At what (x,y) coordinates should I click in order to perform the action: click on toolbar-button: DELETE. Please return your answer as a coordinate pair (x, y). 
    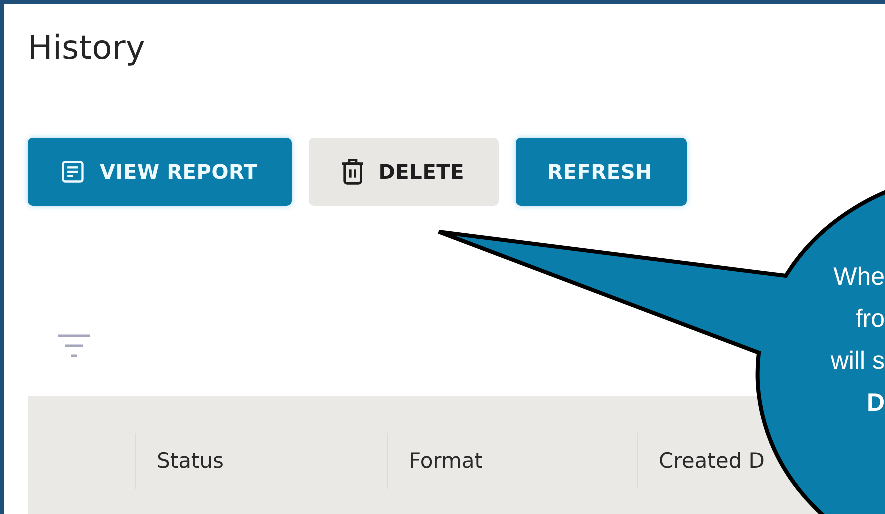
    Looking at the image, I should click on (403, 172).